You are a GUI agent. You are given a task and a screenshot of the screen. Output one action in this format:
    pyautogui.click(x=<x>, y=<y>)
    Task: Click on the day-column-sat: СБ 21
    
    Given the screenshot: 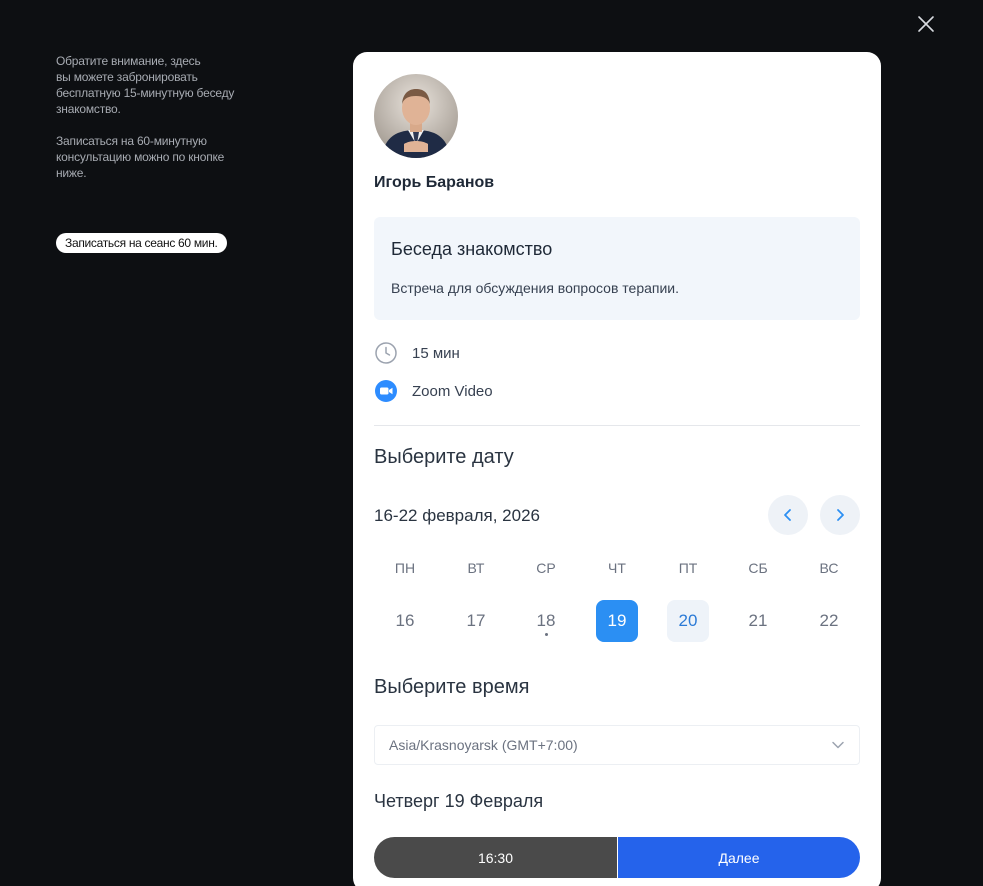 What is the action you would take?
    pyautogui.click(x=758, y=600)
    